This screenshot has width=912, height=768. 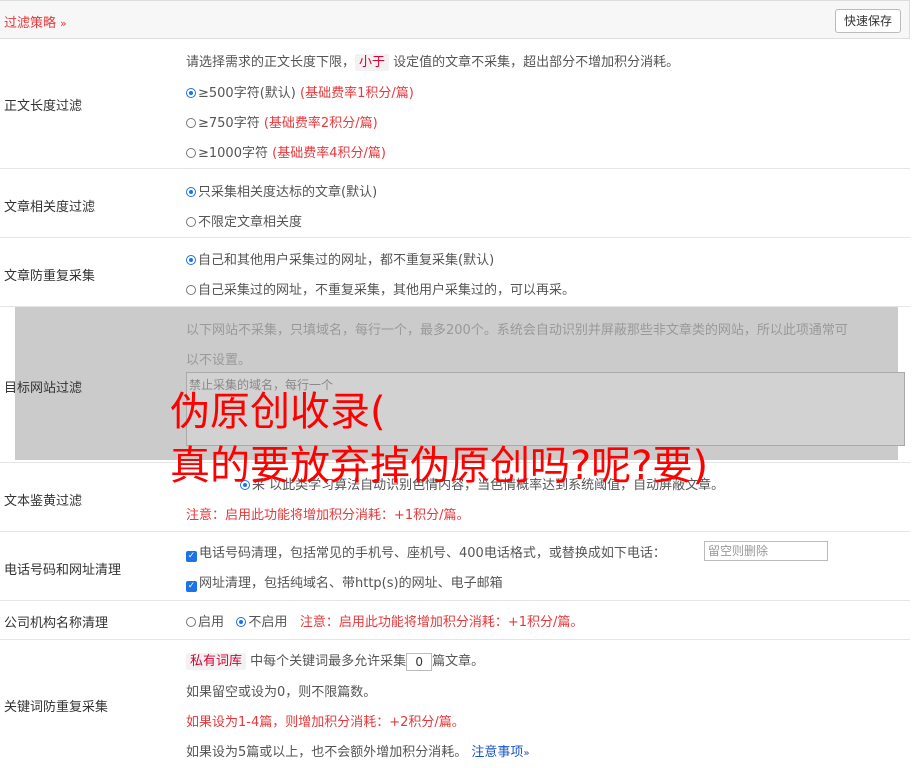 What do you see at coordinates (281, 692) in the screenshot?
I see `keyword-line2: 如果留空或设为0，则不限篇数。` at bounding box center [281, 692].